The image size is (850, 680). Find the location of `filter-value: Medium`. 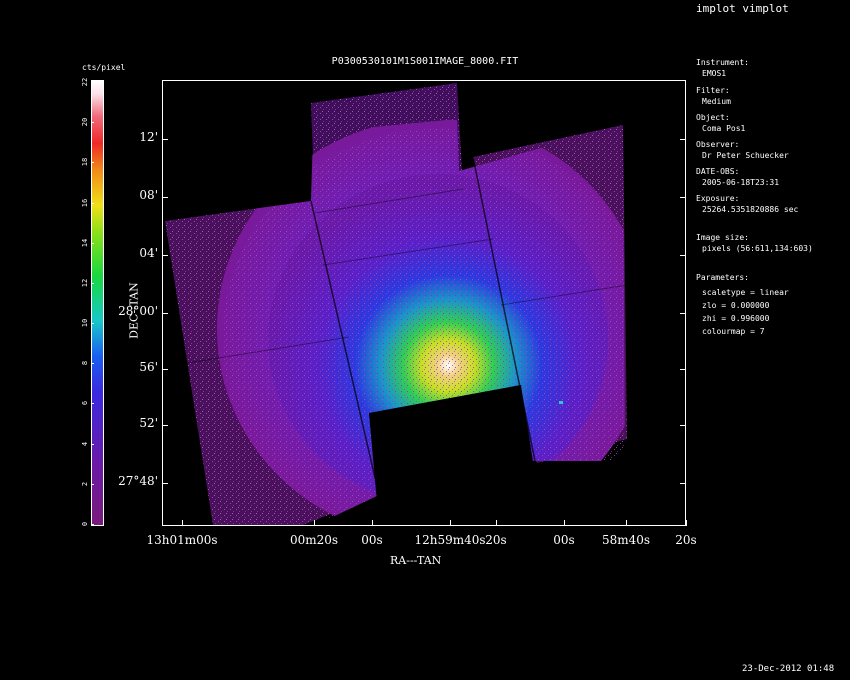

filter-value: Medium is located at coordinates (716, 101).